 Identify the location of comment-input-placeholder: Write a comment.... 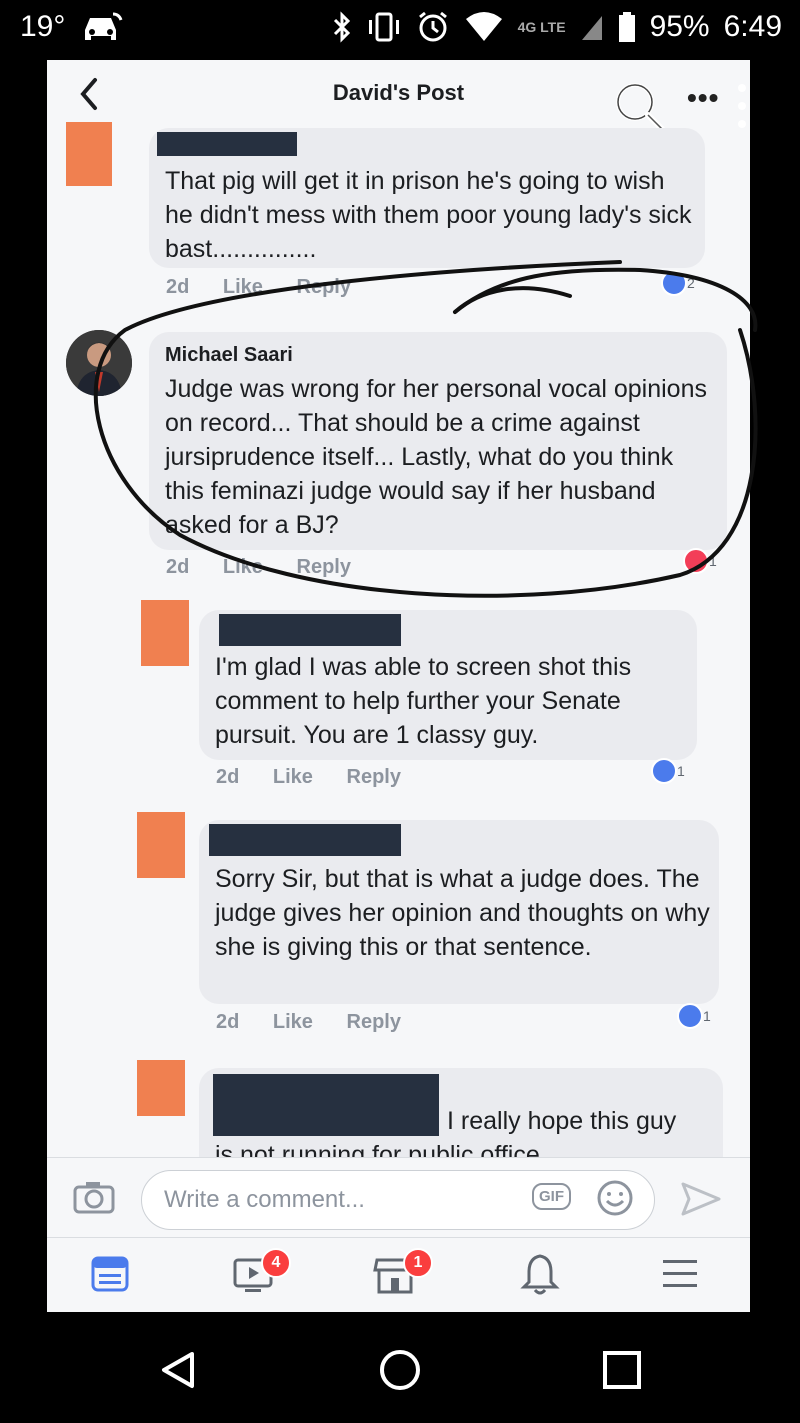
(264, 1199).